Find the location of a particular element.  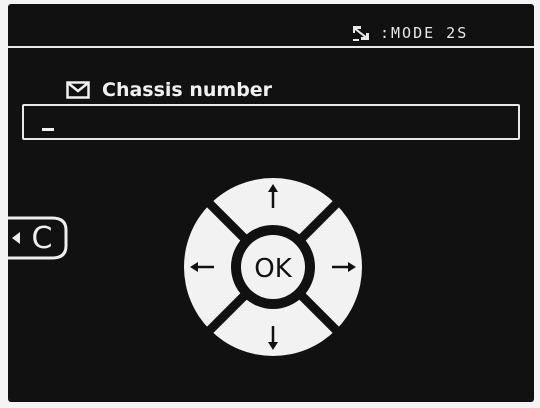

ok-button: OK is located at coordinates (273, 267).